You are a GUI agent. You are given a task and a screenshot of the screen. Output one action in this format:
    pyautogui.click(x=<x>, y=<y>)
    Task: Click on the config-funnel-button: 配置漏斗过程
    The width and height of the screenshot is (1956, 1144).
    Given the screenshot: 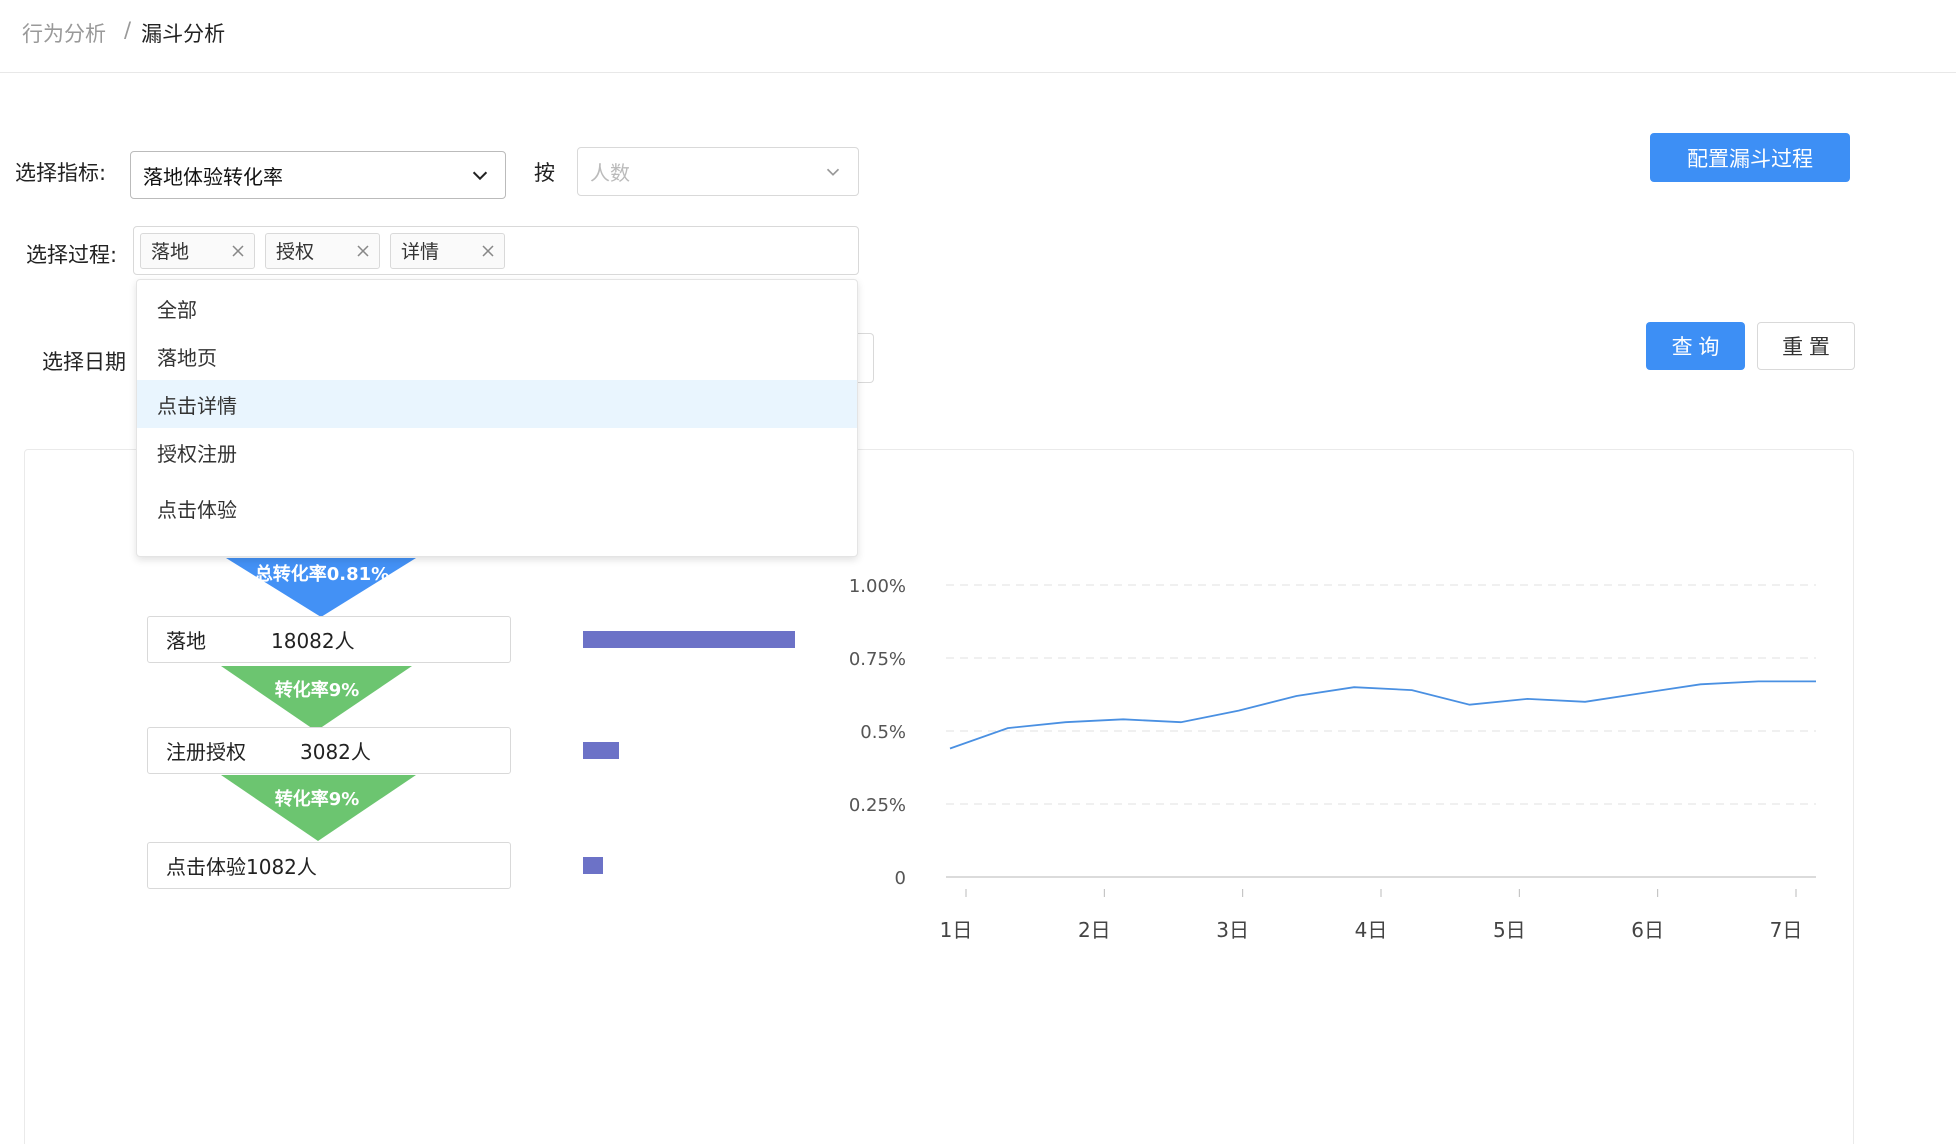 What is the action you would take?
    pyautogui.click(x=1750, y=157)
    